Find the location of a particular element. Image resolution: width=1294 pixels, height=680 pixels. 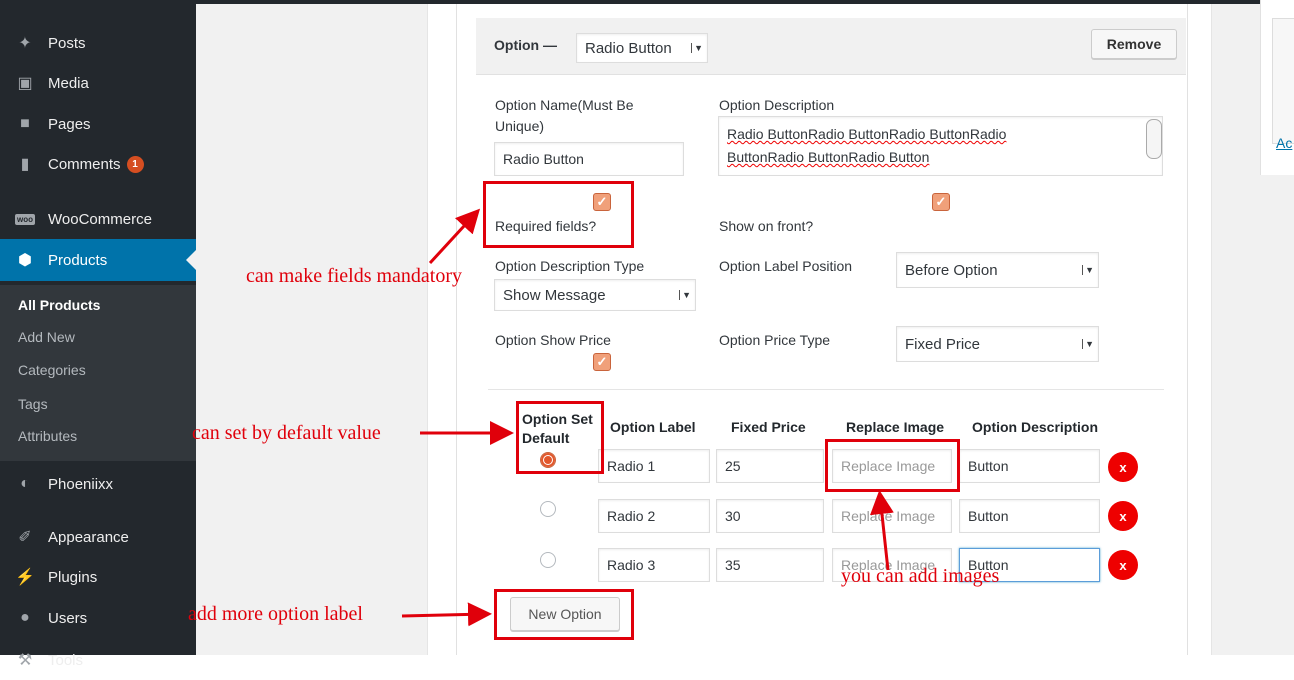

arrow-mandatory is located at coordinates (454, 236).